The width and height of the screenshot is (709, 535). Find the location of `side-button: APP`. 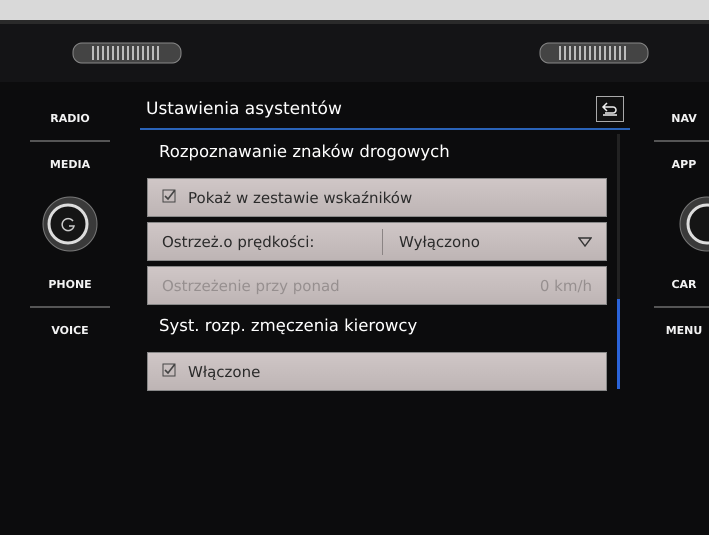

side-button: APP is located at coordinates (684, 164).